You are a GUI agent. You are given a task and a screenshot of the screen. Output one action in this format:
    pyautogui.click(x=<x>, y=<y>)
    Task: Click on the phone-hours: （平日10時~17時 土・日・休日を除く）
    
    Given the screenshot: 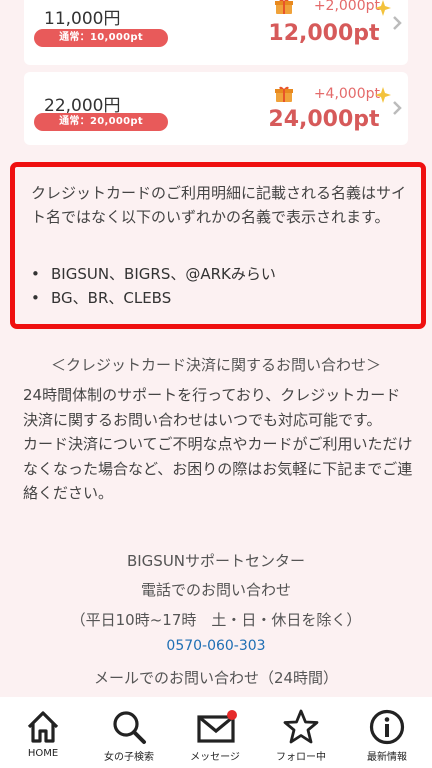 What is the action you would take?
    pyautogui.click(x=216, y=620)
    